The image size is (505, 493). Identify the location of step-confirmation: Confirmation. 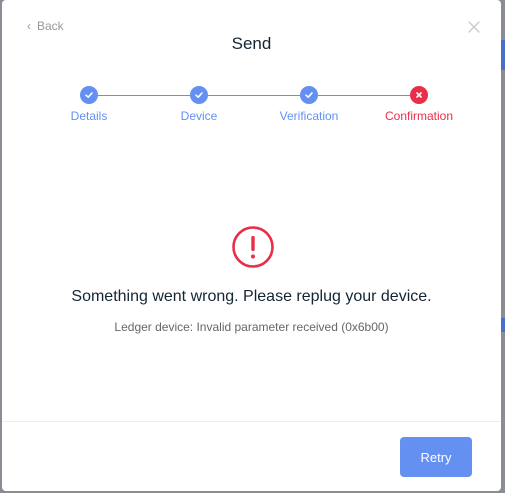
(419, 104).